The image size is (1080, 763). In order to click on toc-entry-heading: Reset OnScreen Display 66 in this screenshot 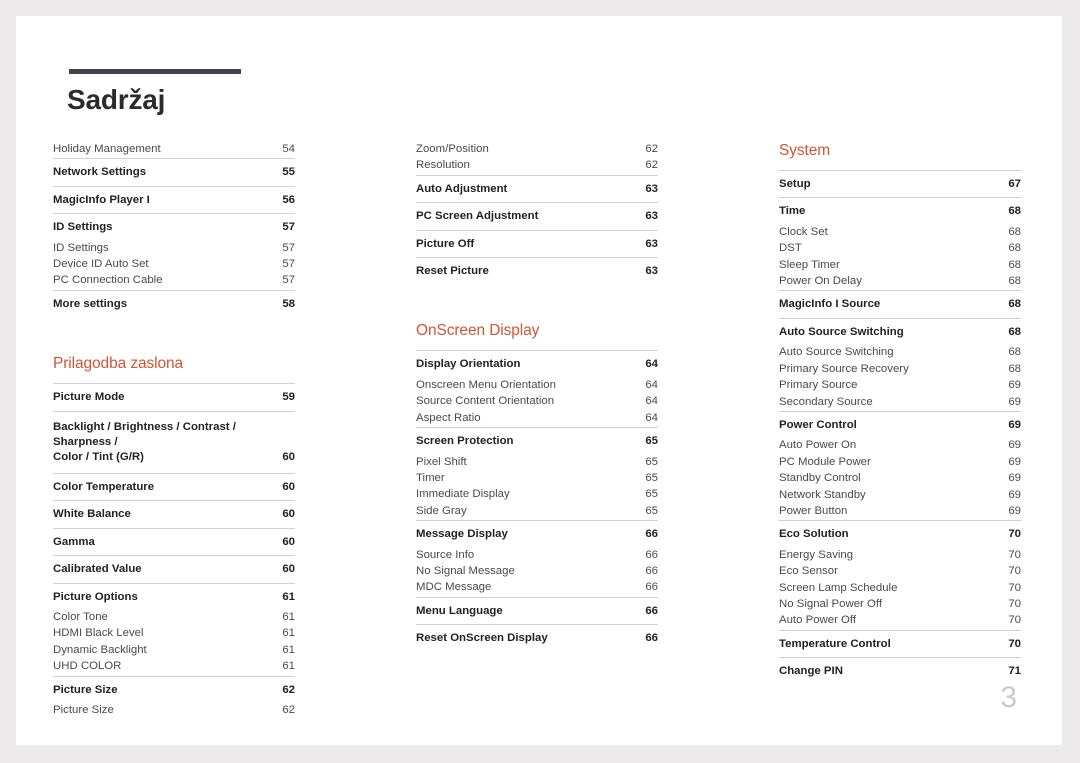, I will do `click(537, 638)`.